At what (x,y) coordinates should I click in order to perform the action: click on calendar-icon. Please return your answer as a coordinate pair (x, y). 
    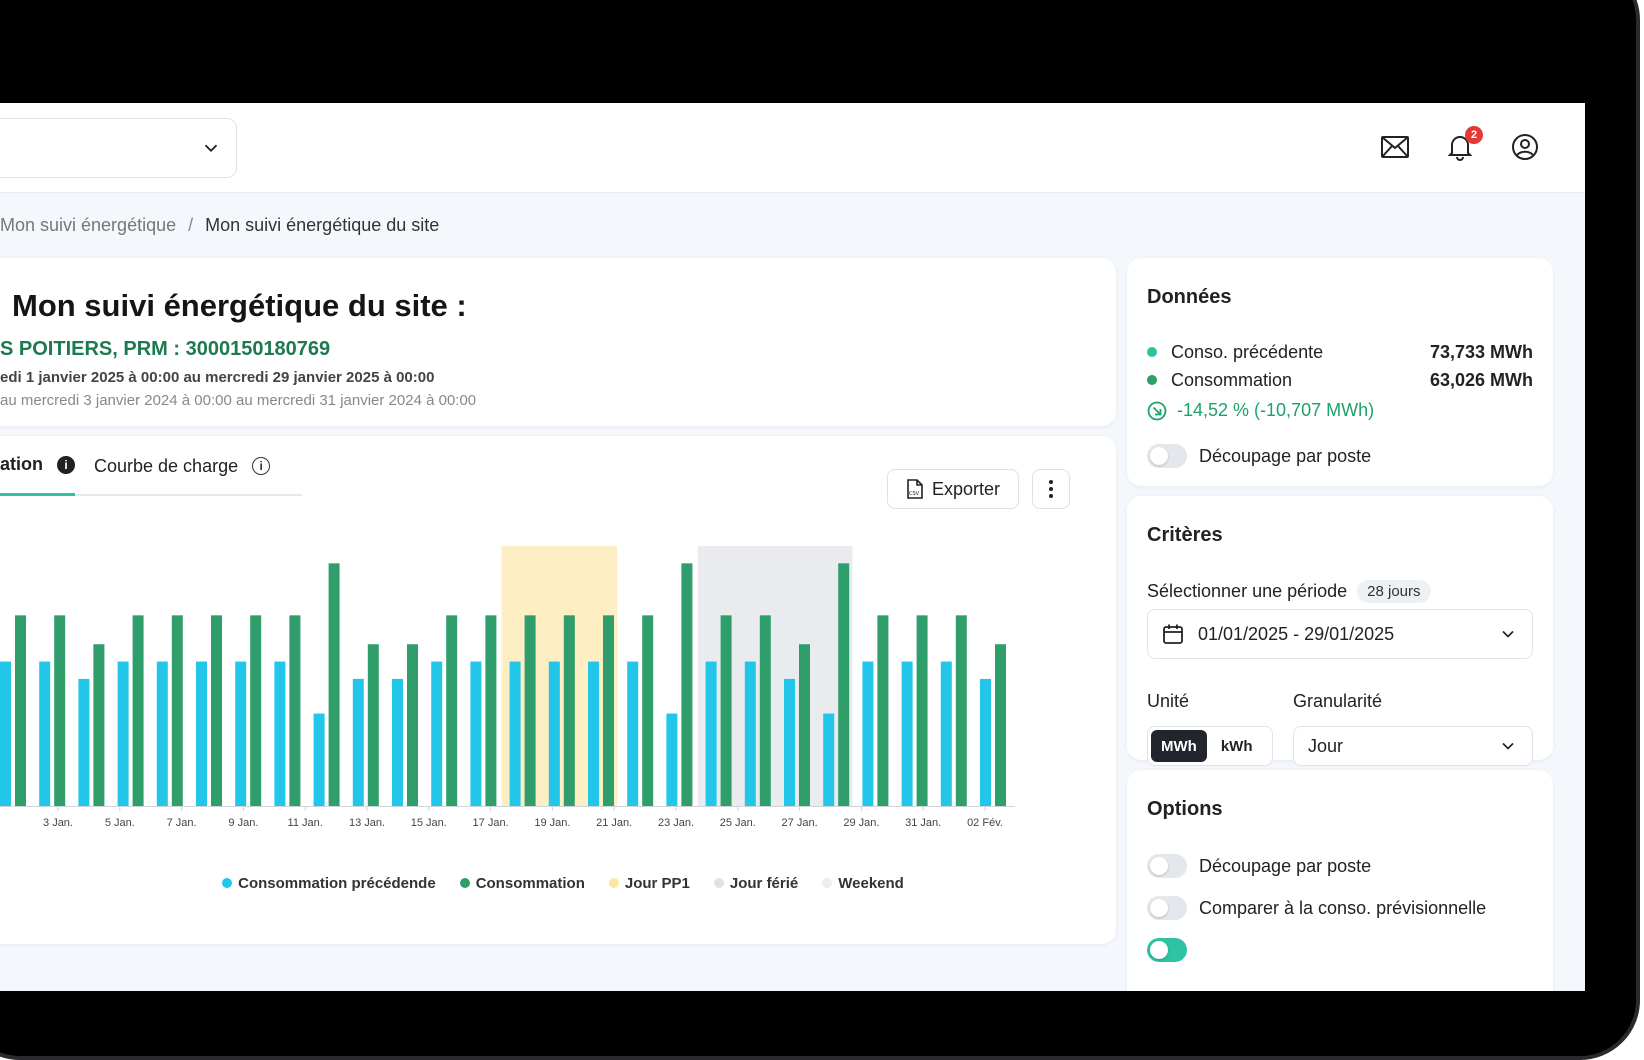
    Looking at the image, I should click on (1173, 634).